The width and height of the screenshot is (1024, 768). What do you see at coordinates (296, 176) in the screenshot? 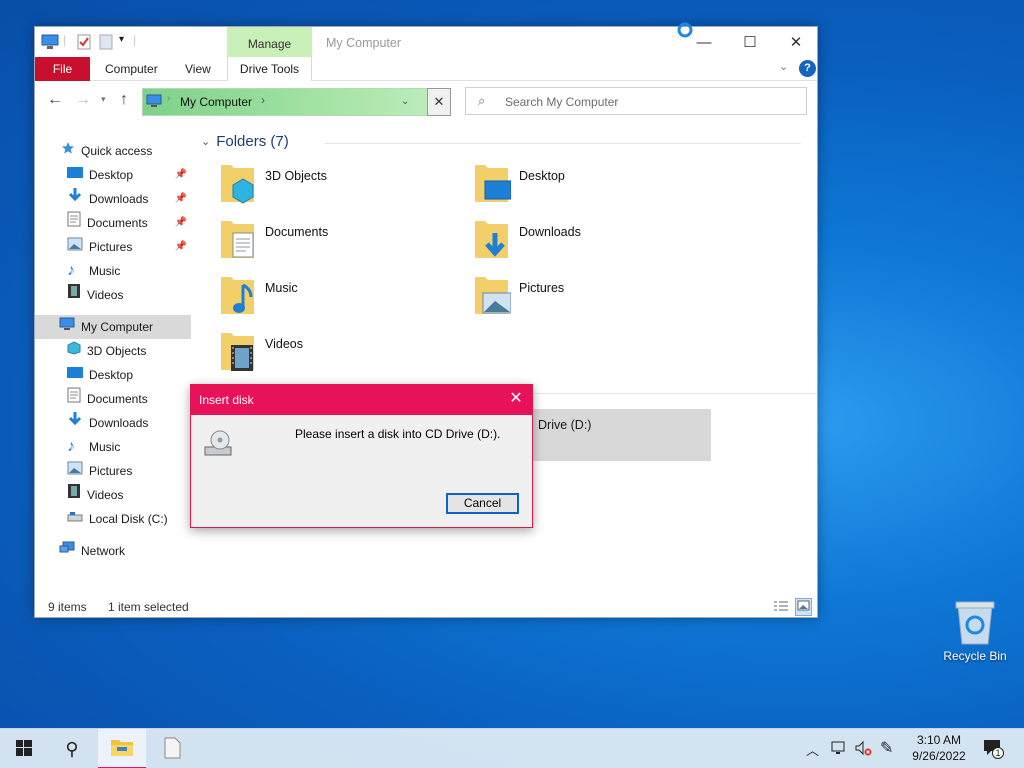
I see `folder-label: 3D Objects` at bounding box center [296, 176].